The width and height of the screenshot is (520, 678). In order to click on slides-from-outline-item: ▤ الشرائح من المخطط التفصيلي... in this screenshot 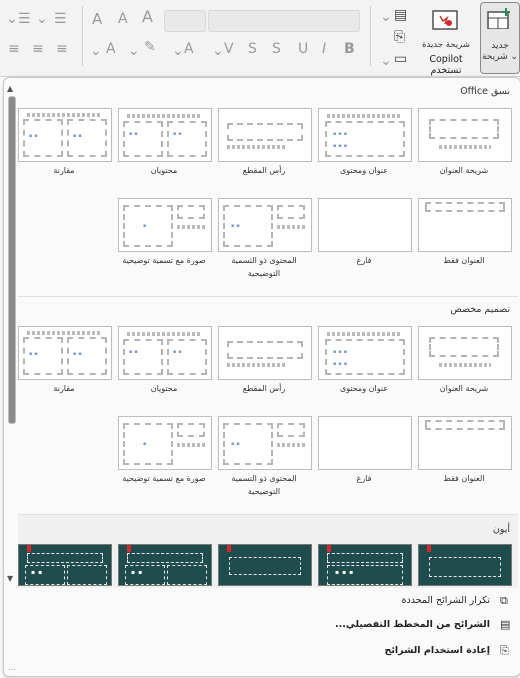, I will do `click(384, 626)`.